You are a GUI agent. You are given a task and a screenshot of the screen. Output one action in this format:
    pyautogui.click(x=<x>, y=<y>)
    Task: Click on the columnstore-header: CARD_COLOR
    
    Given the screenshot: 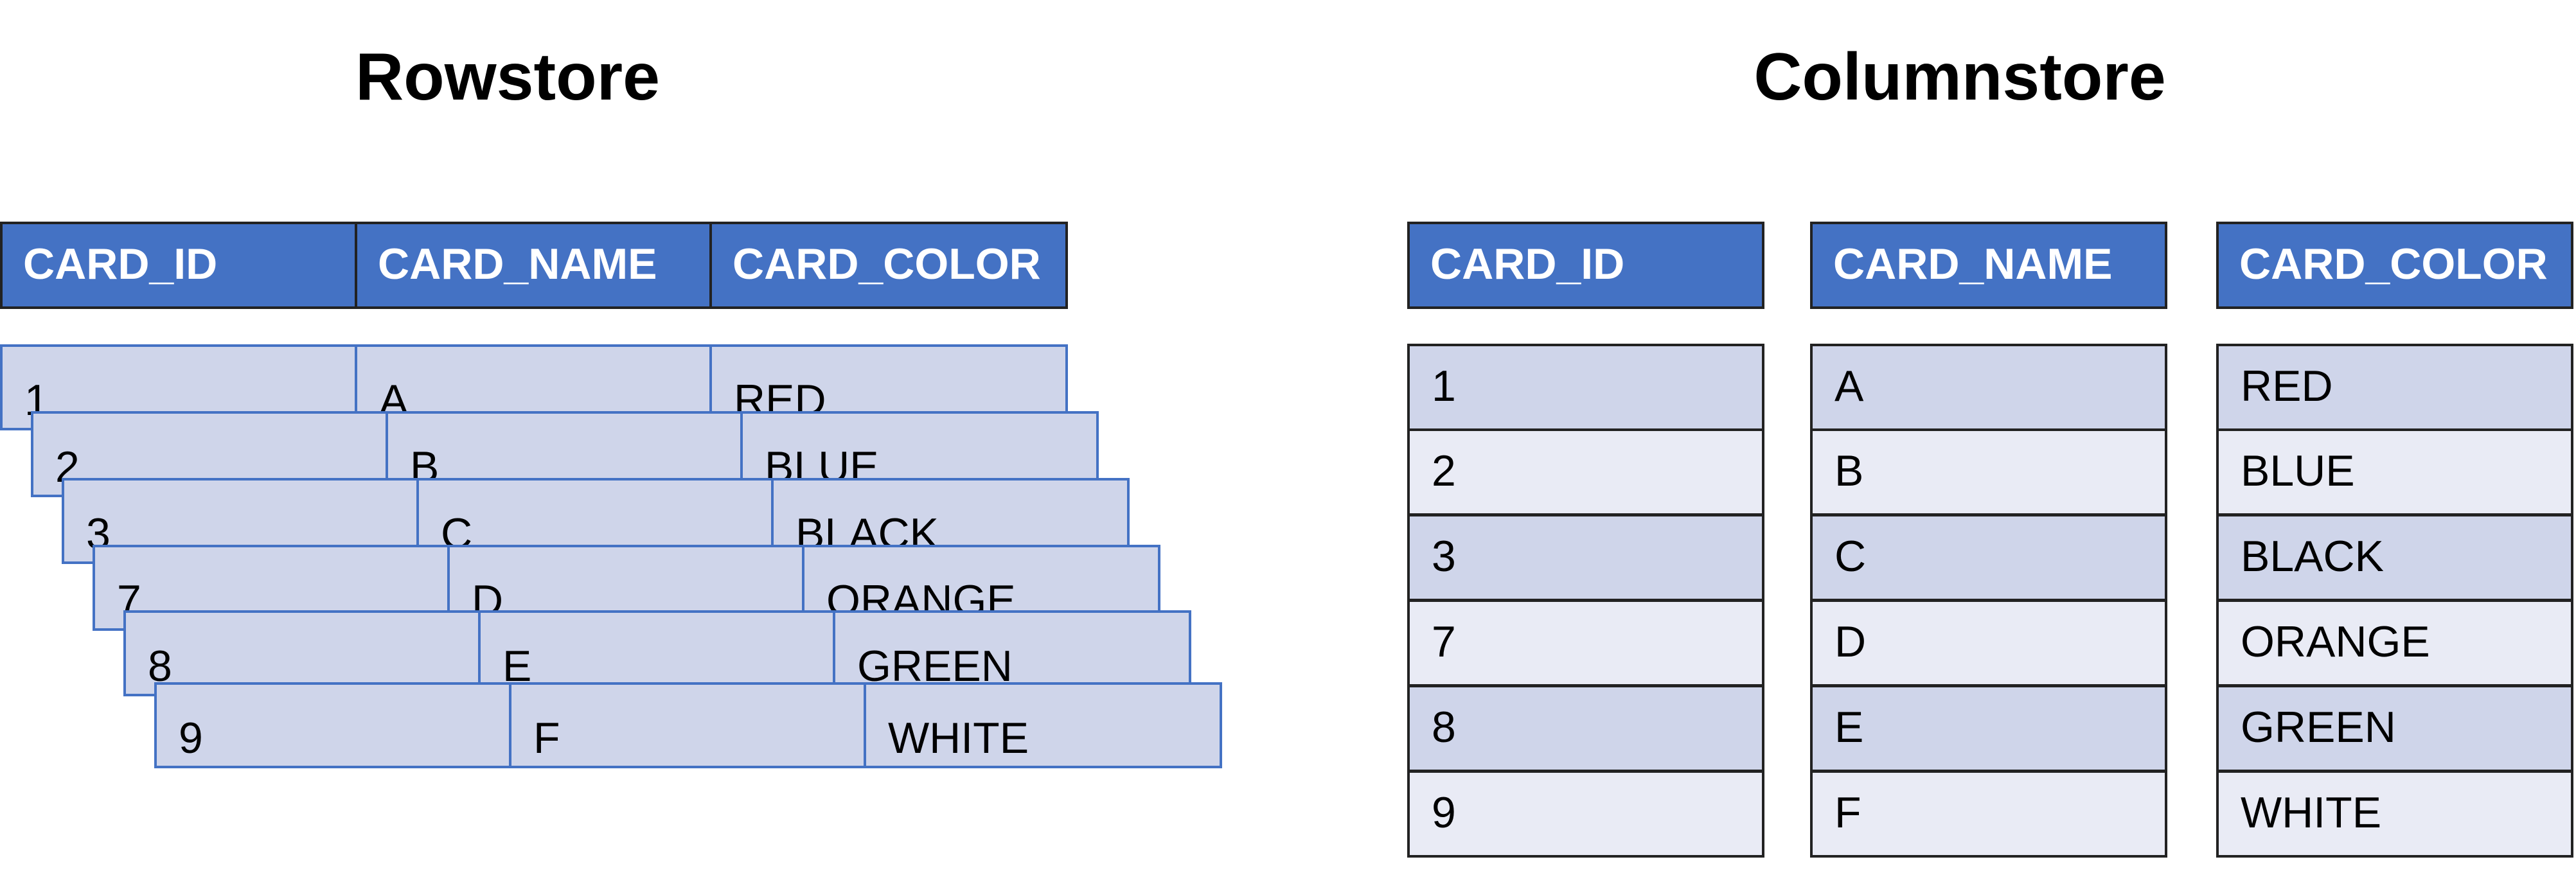 What is the action you would take?
    pyautogui.click(x=2395, y=265)
    